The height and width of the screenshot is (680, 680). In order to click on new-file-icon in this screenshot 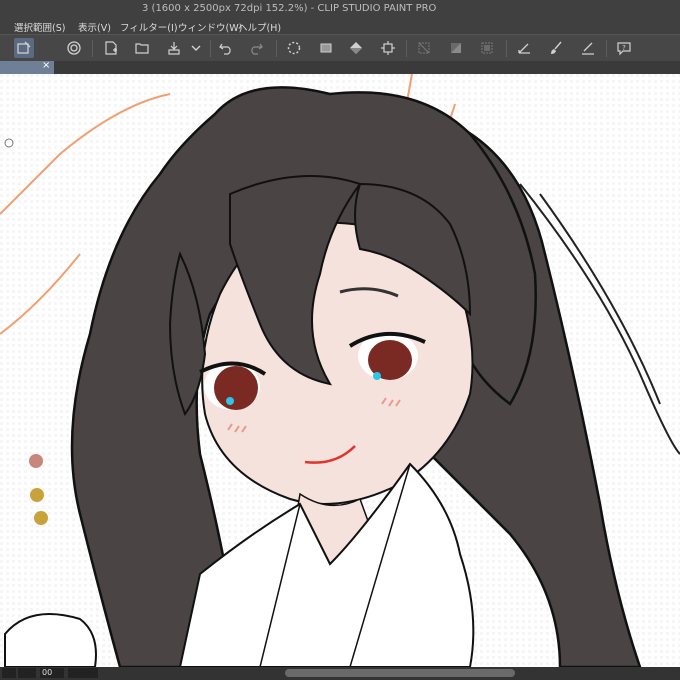, I will do `click(111, 48)`.